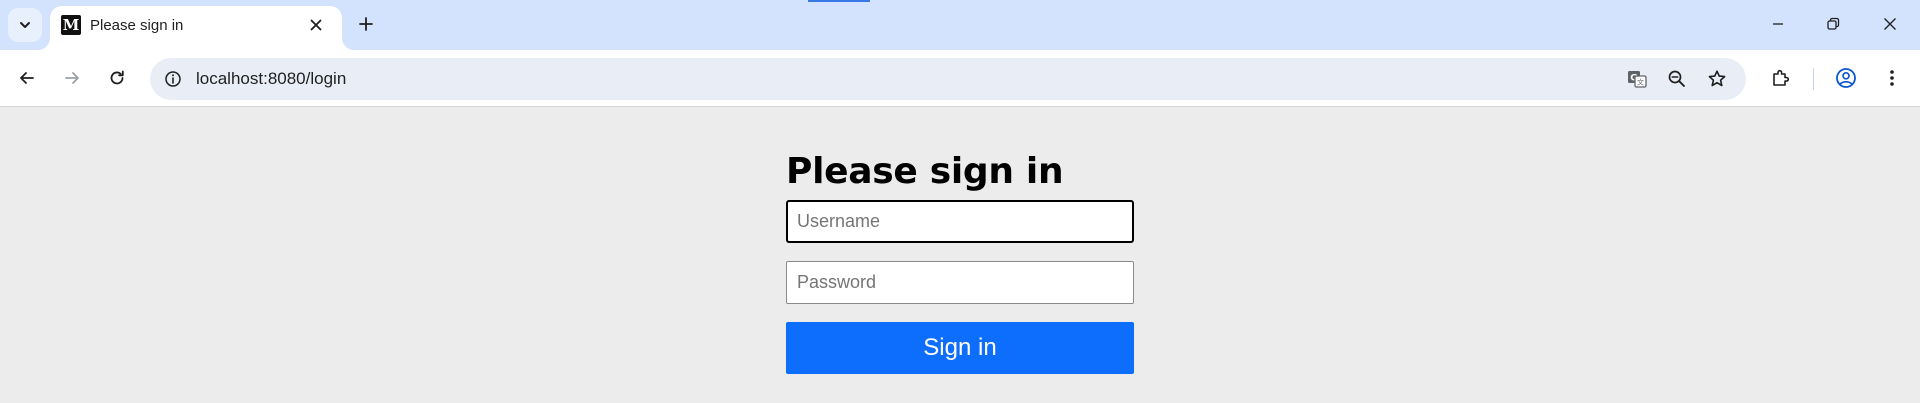 The image size is (1920, 403). I want to click on zoom-button, so click(1677, 79).